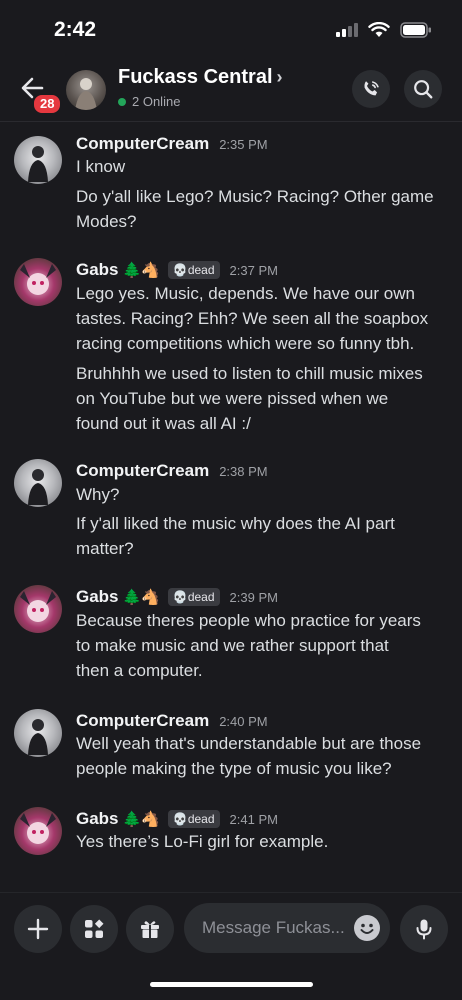 This screenshot has height=1000, width=462. What do you see at coordinates (139, 670) in the screenshot?
I see `message-text: then a computer.` at bounding box center [139, 670].